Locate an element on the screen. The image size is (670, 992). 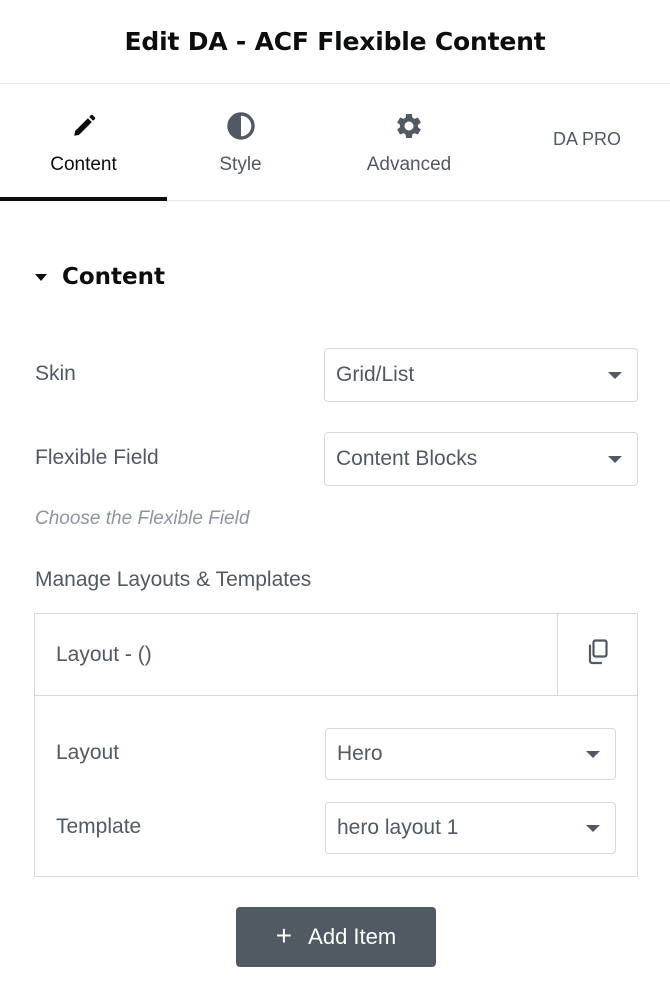
section-toggle-content: Content is located at coordinates (100, 277).